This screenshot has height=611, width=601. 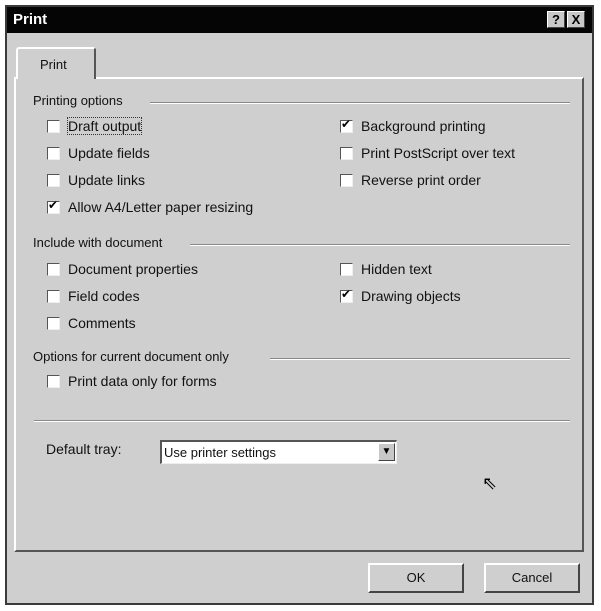 I want to click on cancel-button: Cancel, so click(x=532, y=578).